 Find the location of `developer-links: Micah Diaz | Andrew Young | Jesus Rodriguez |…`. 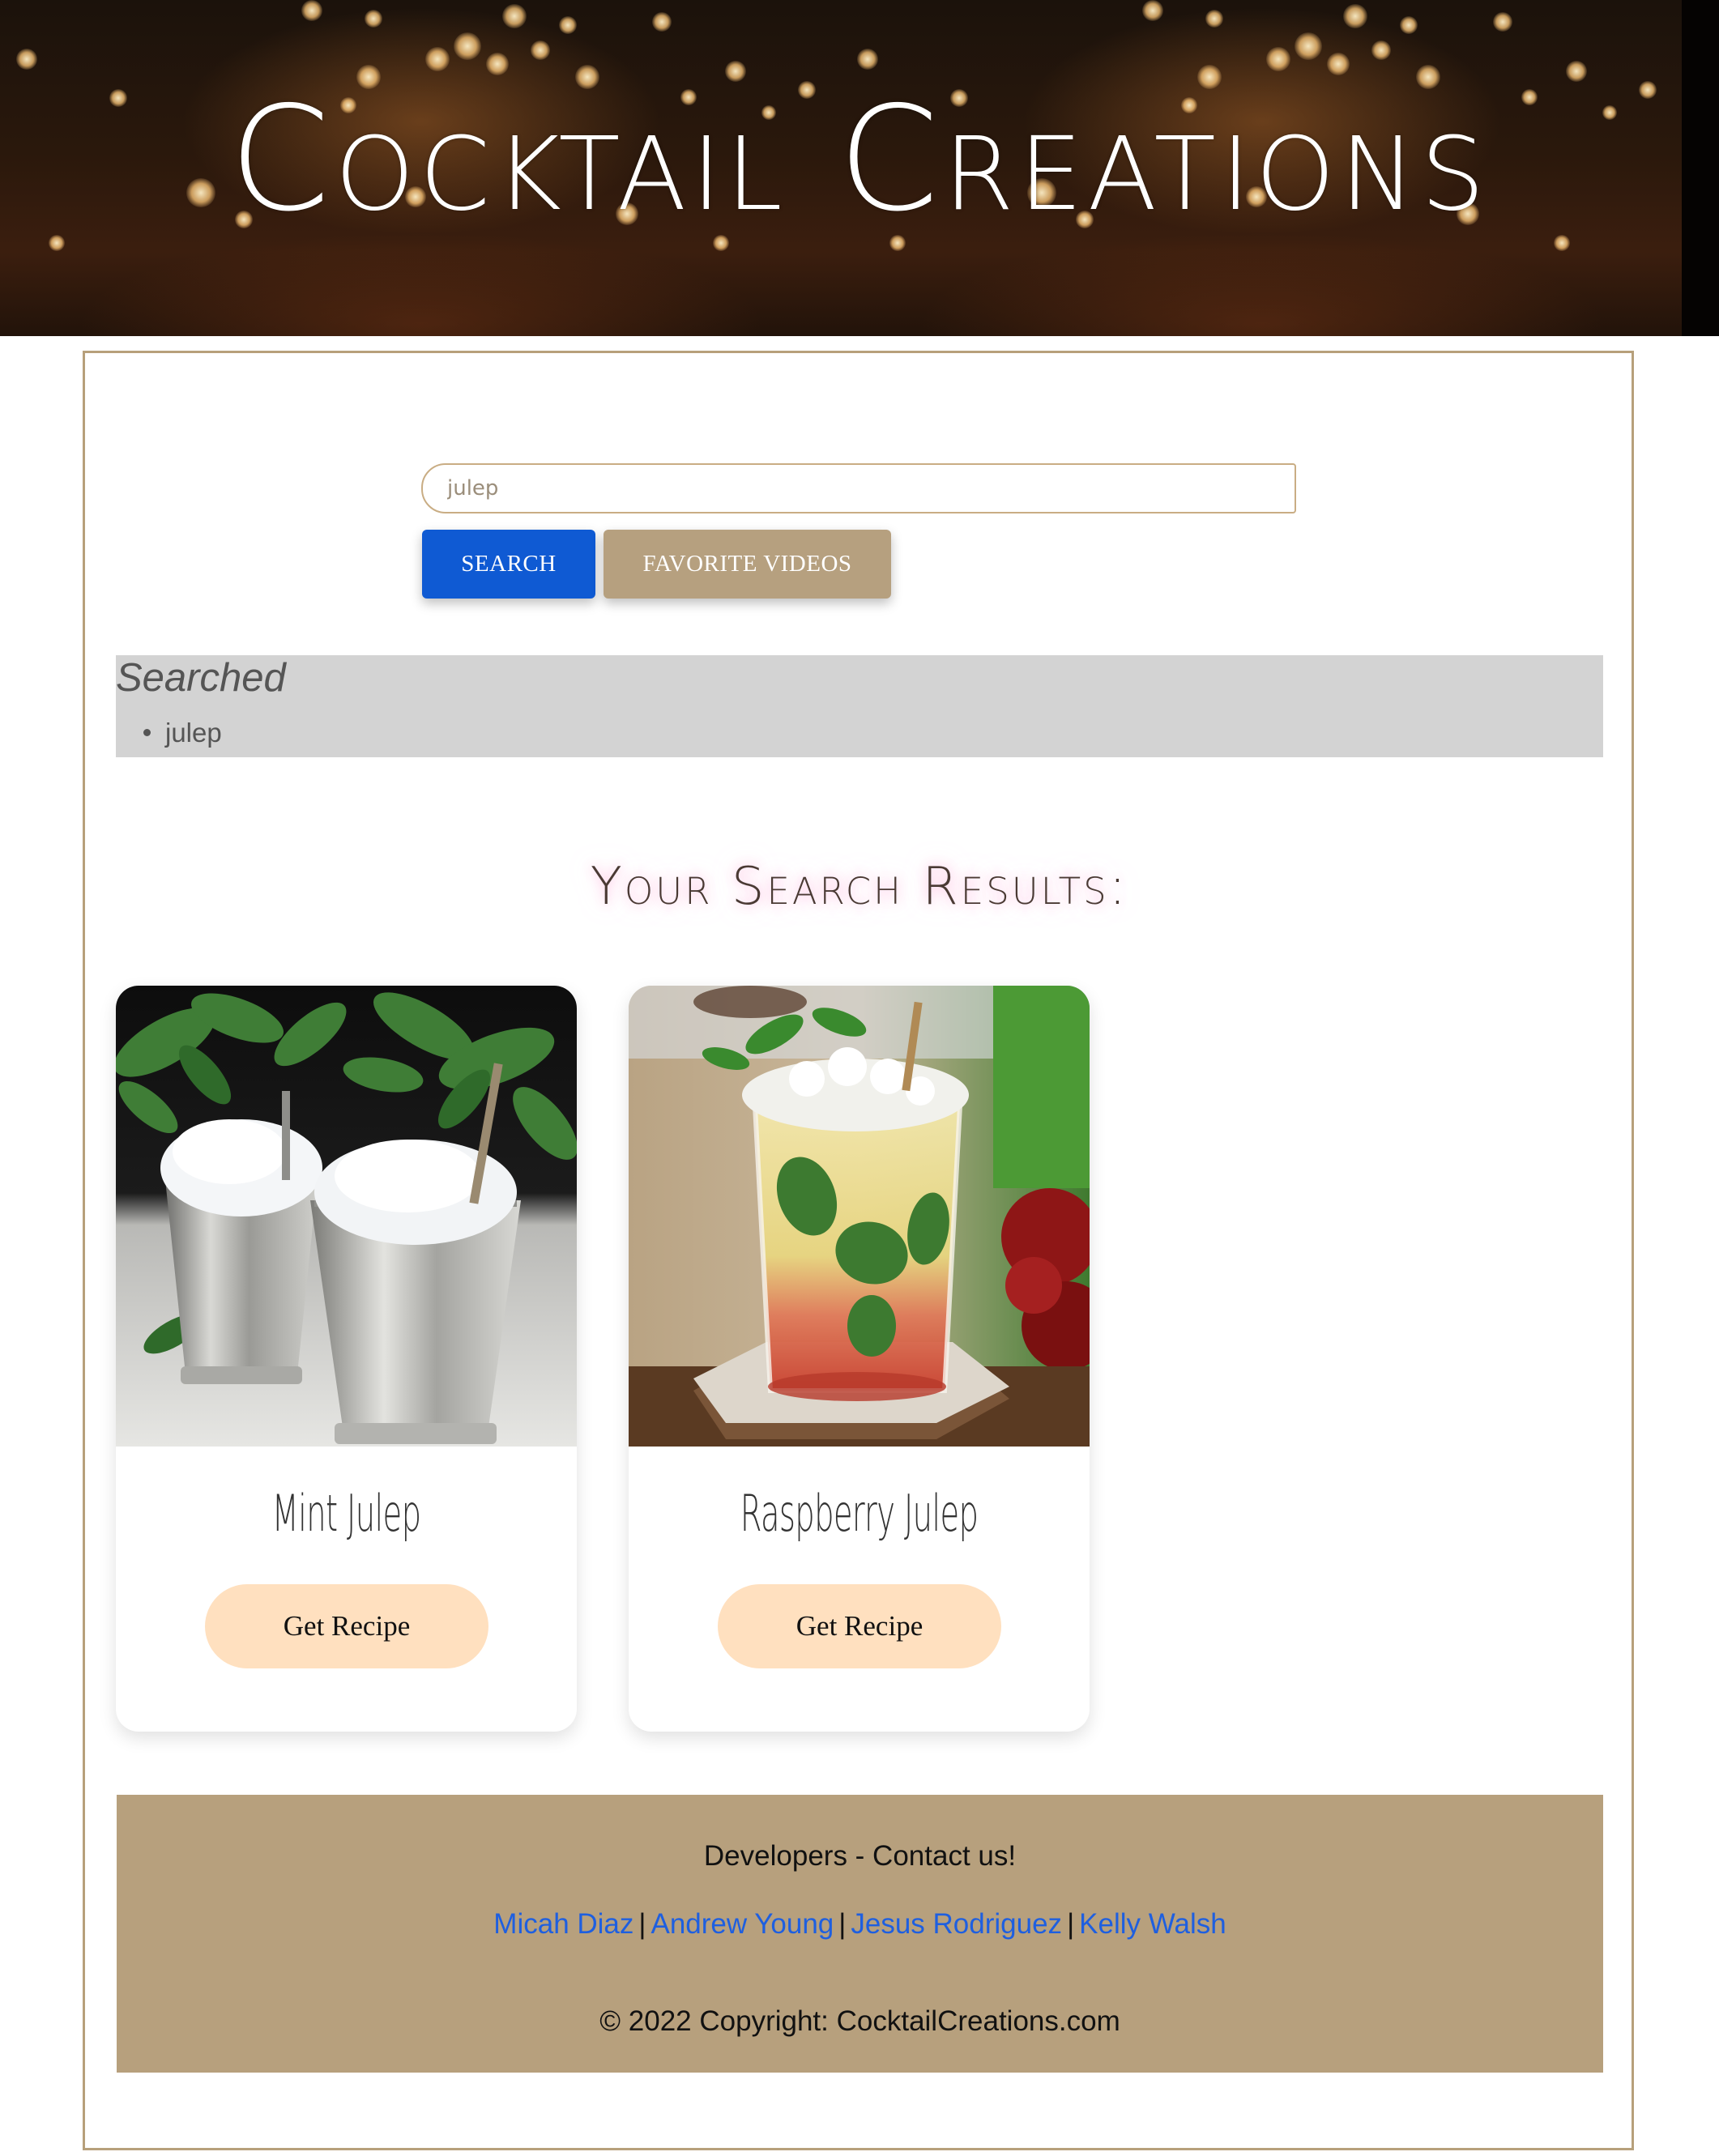

developer-links: Micah Diaz | Andrew Young | Jesus Rodriguez |… is located at coordinates (860, 1924).